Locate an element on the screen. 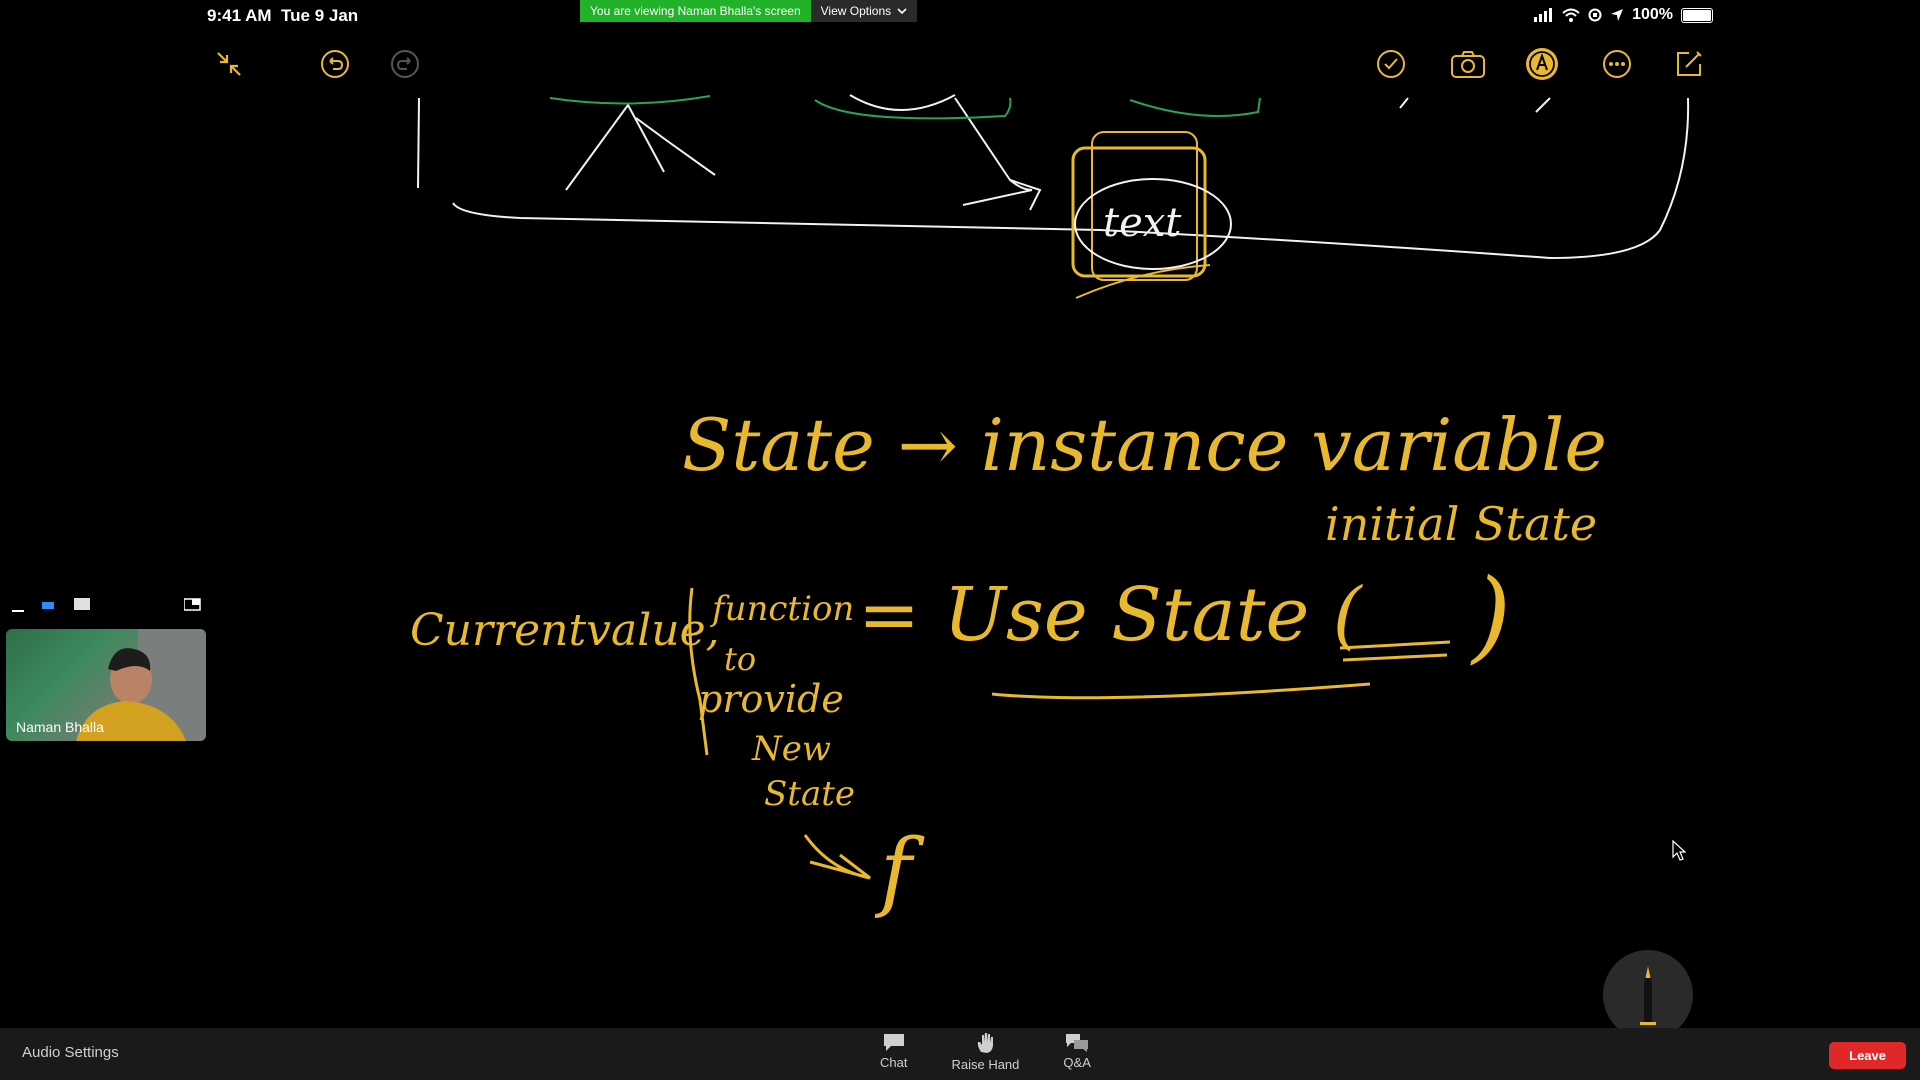 This screenshot has height=1080, width=1920. thumbnail-controls is located at coordinates (106, 606).